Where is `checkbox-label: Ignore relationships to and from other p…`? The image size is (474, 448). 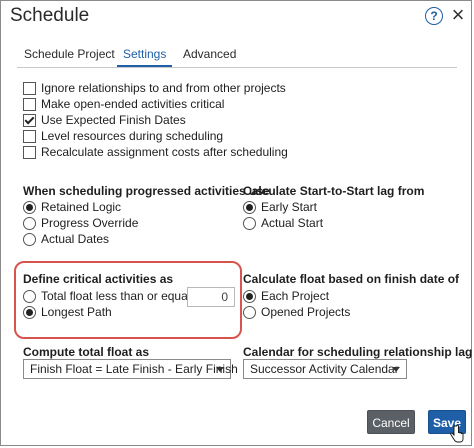 checkbox-label: Ignore relationships to and from other p… is located at coordinates (163, 88).